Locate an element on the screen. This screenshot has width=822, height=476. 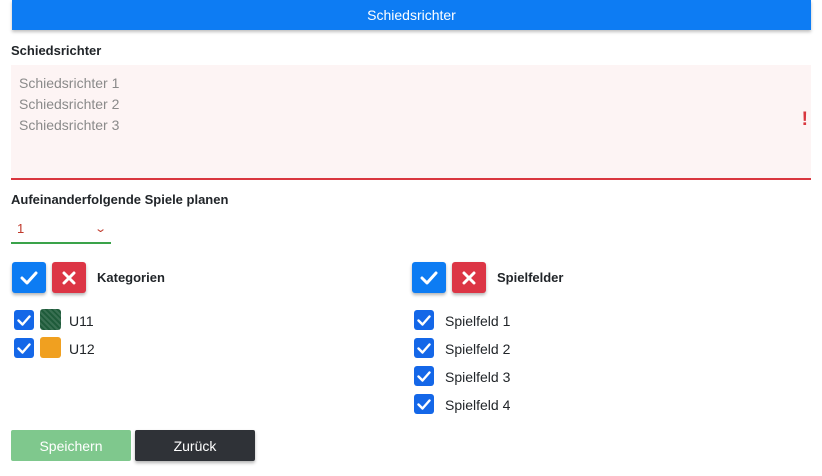
select-all-fields-button is located at coordinates (429, 277).